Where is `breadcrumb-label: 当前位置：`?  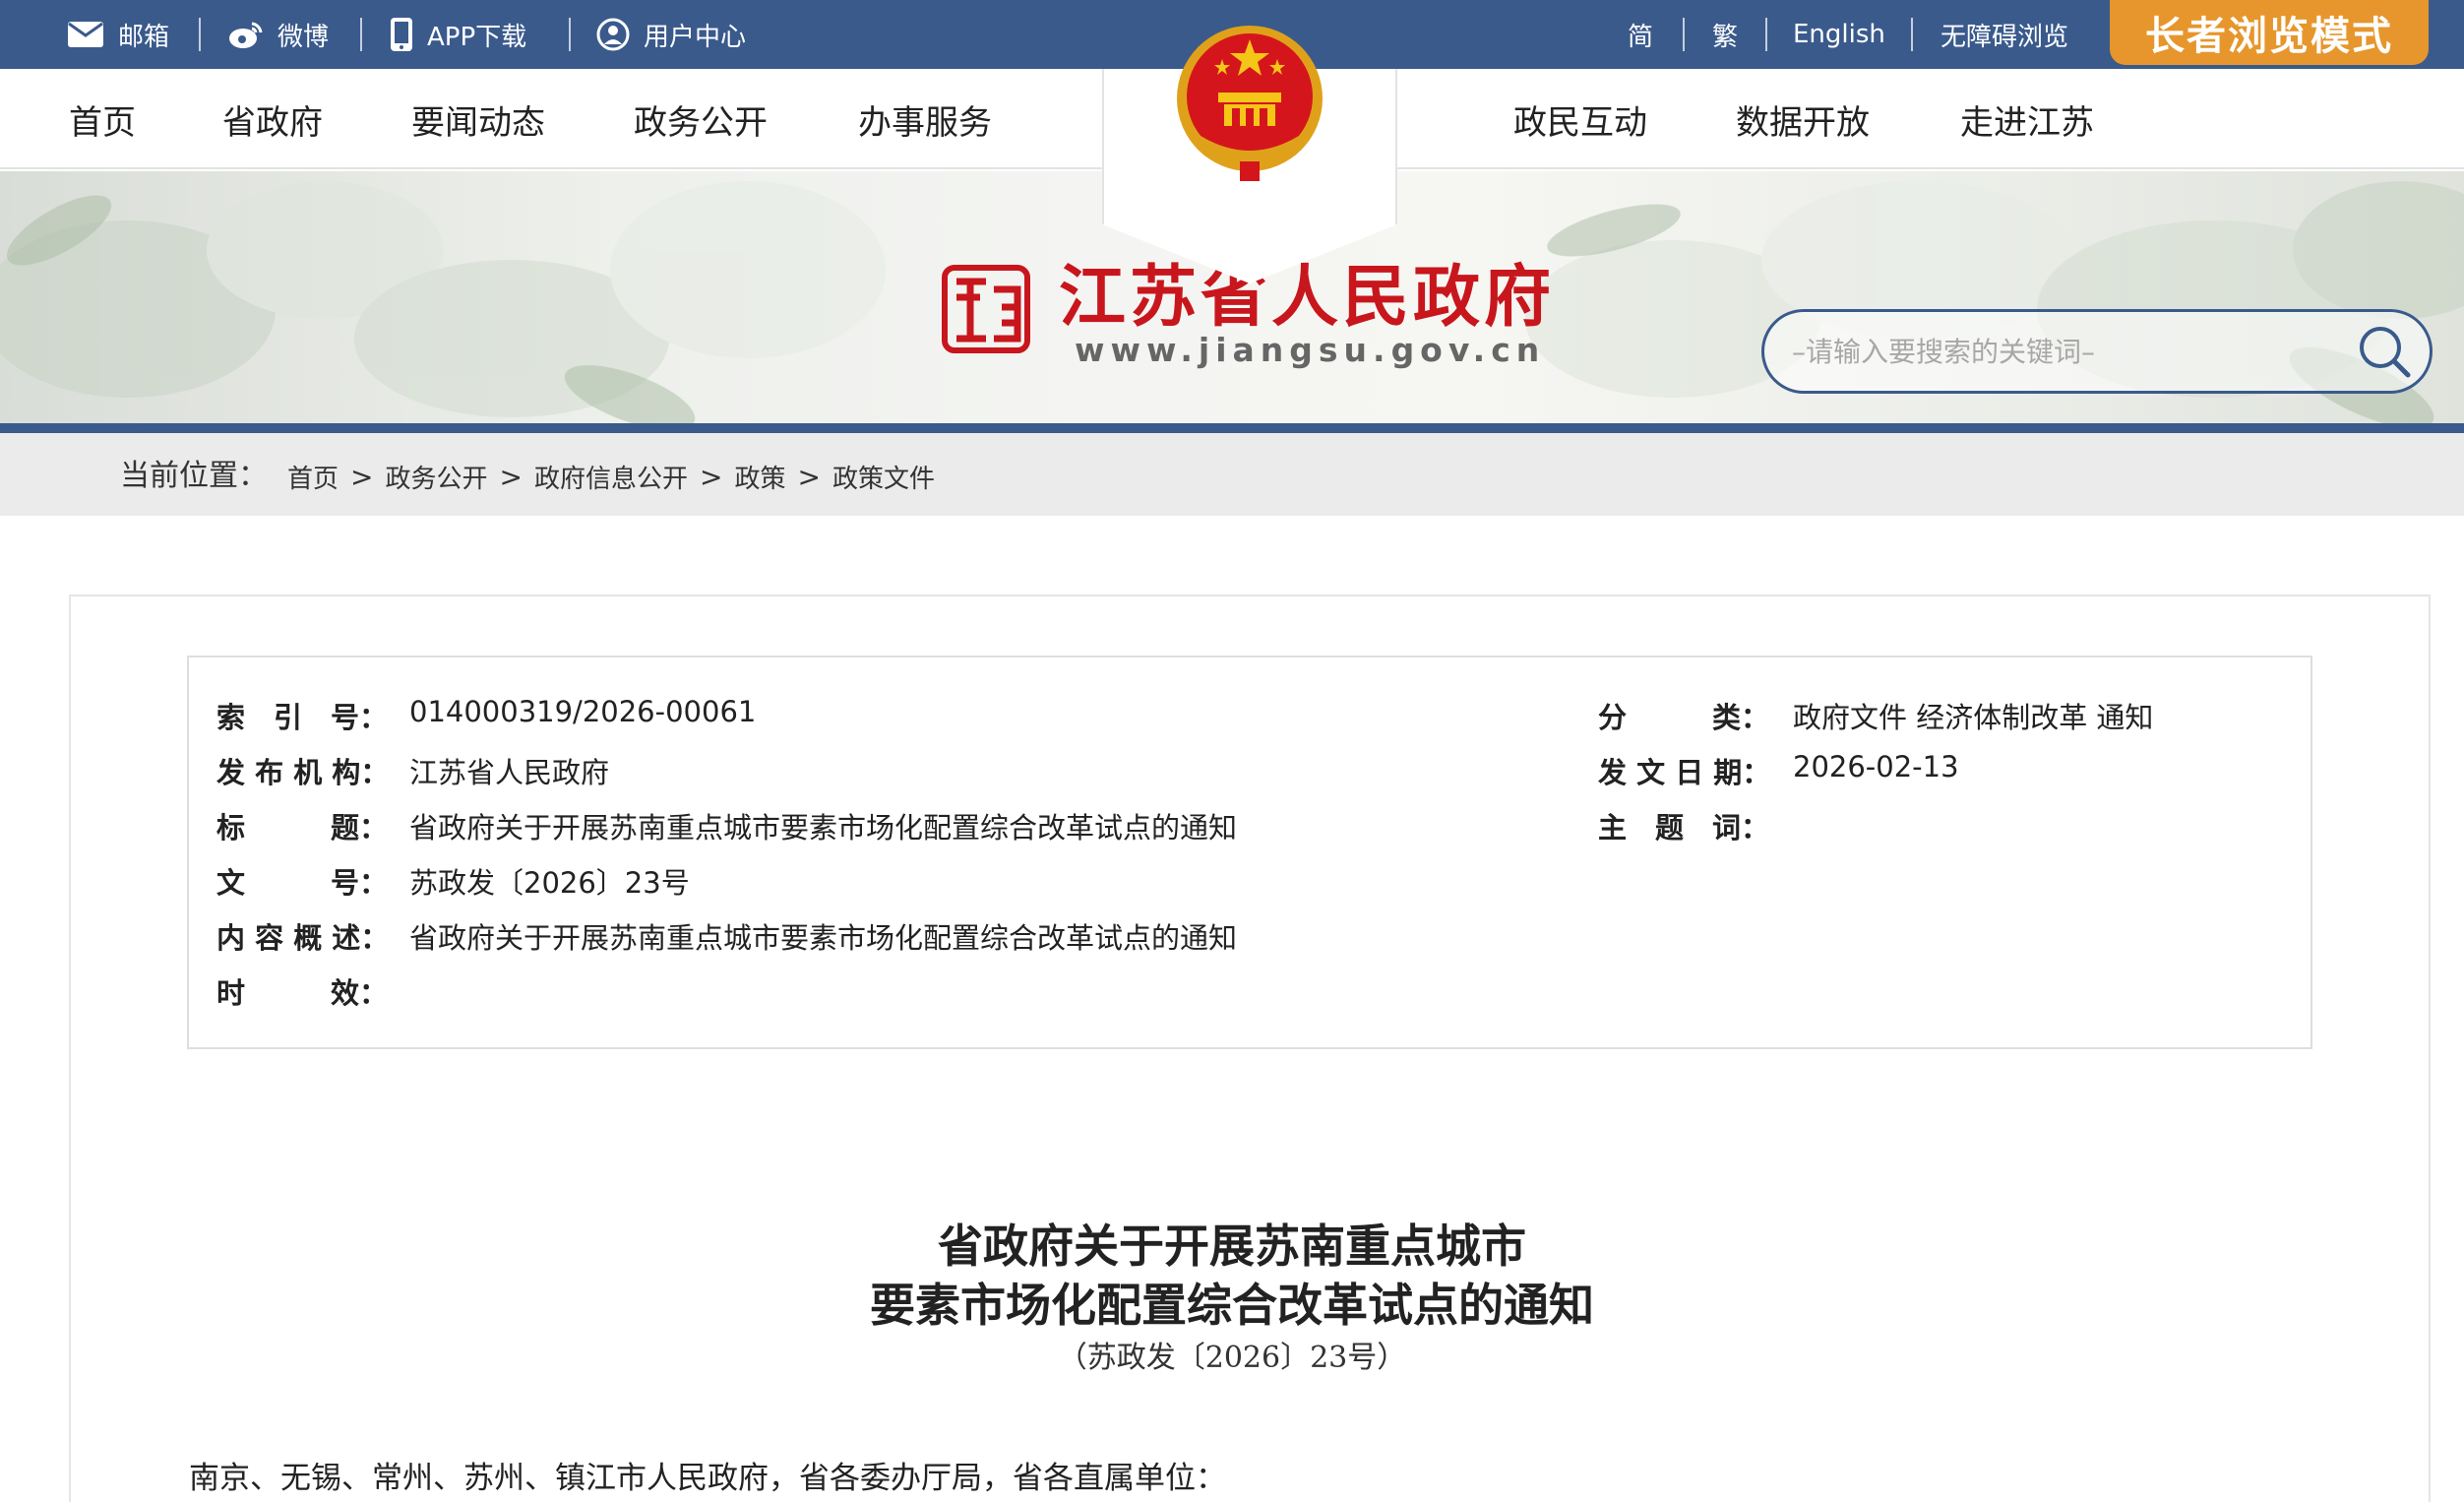
breadcrumb-label: 当前位置： is located at coordinates (194, 476).